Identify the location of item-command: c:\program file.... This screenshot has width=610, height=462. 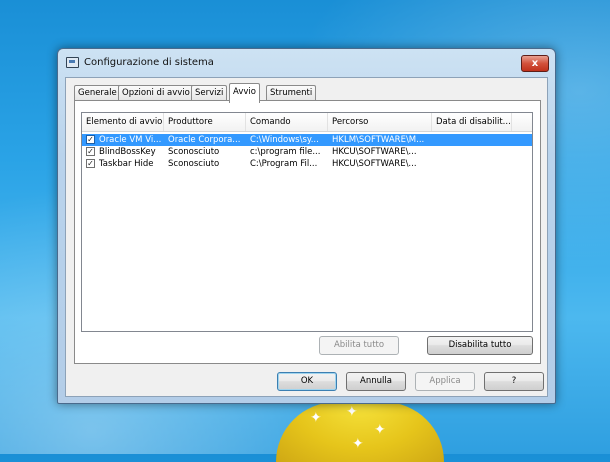
(285, 152).